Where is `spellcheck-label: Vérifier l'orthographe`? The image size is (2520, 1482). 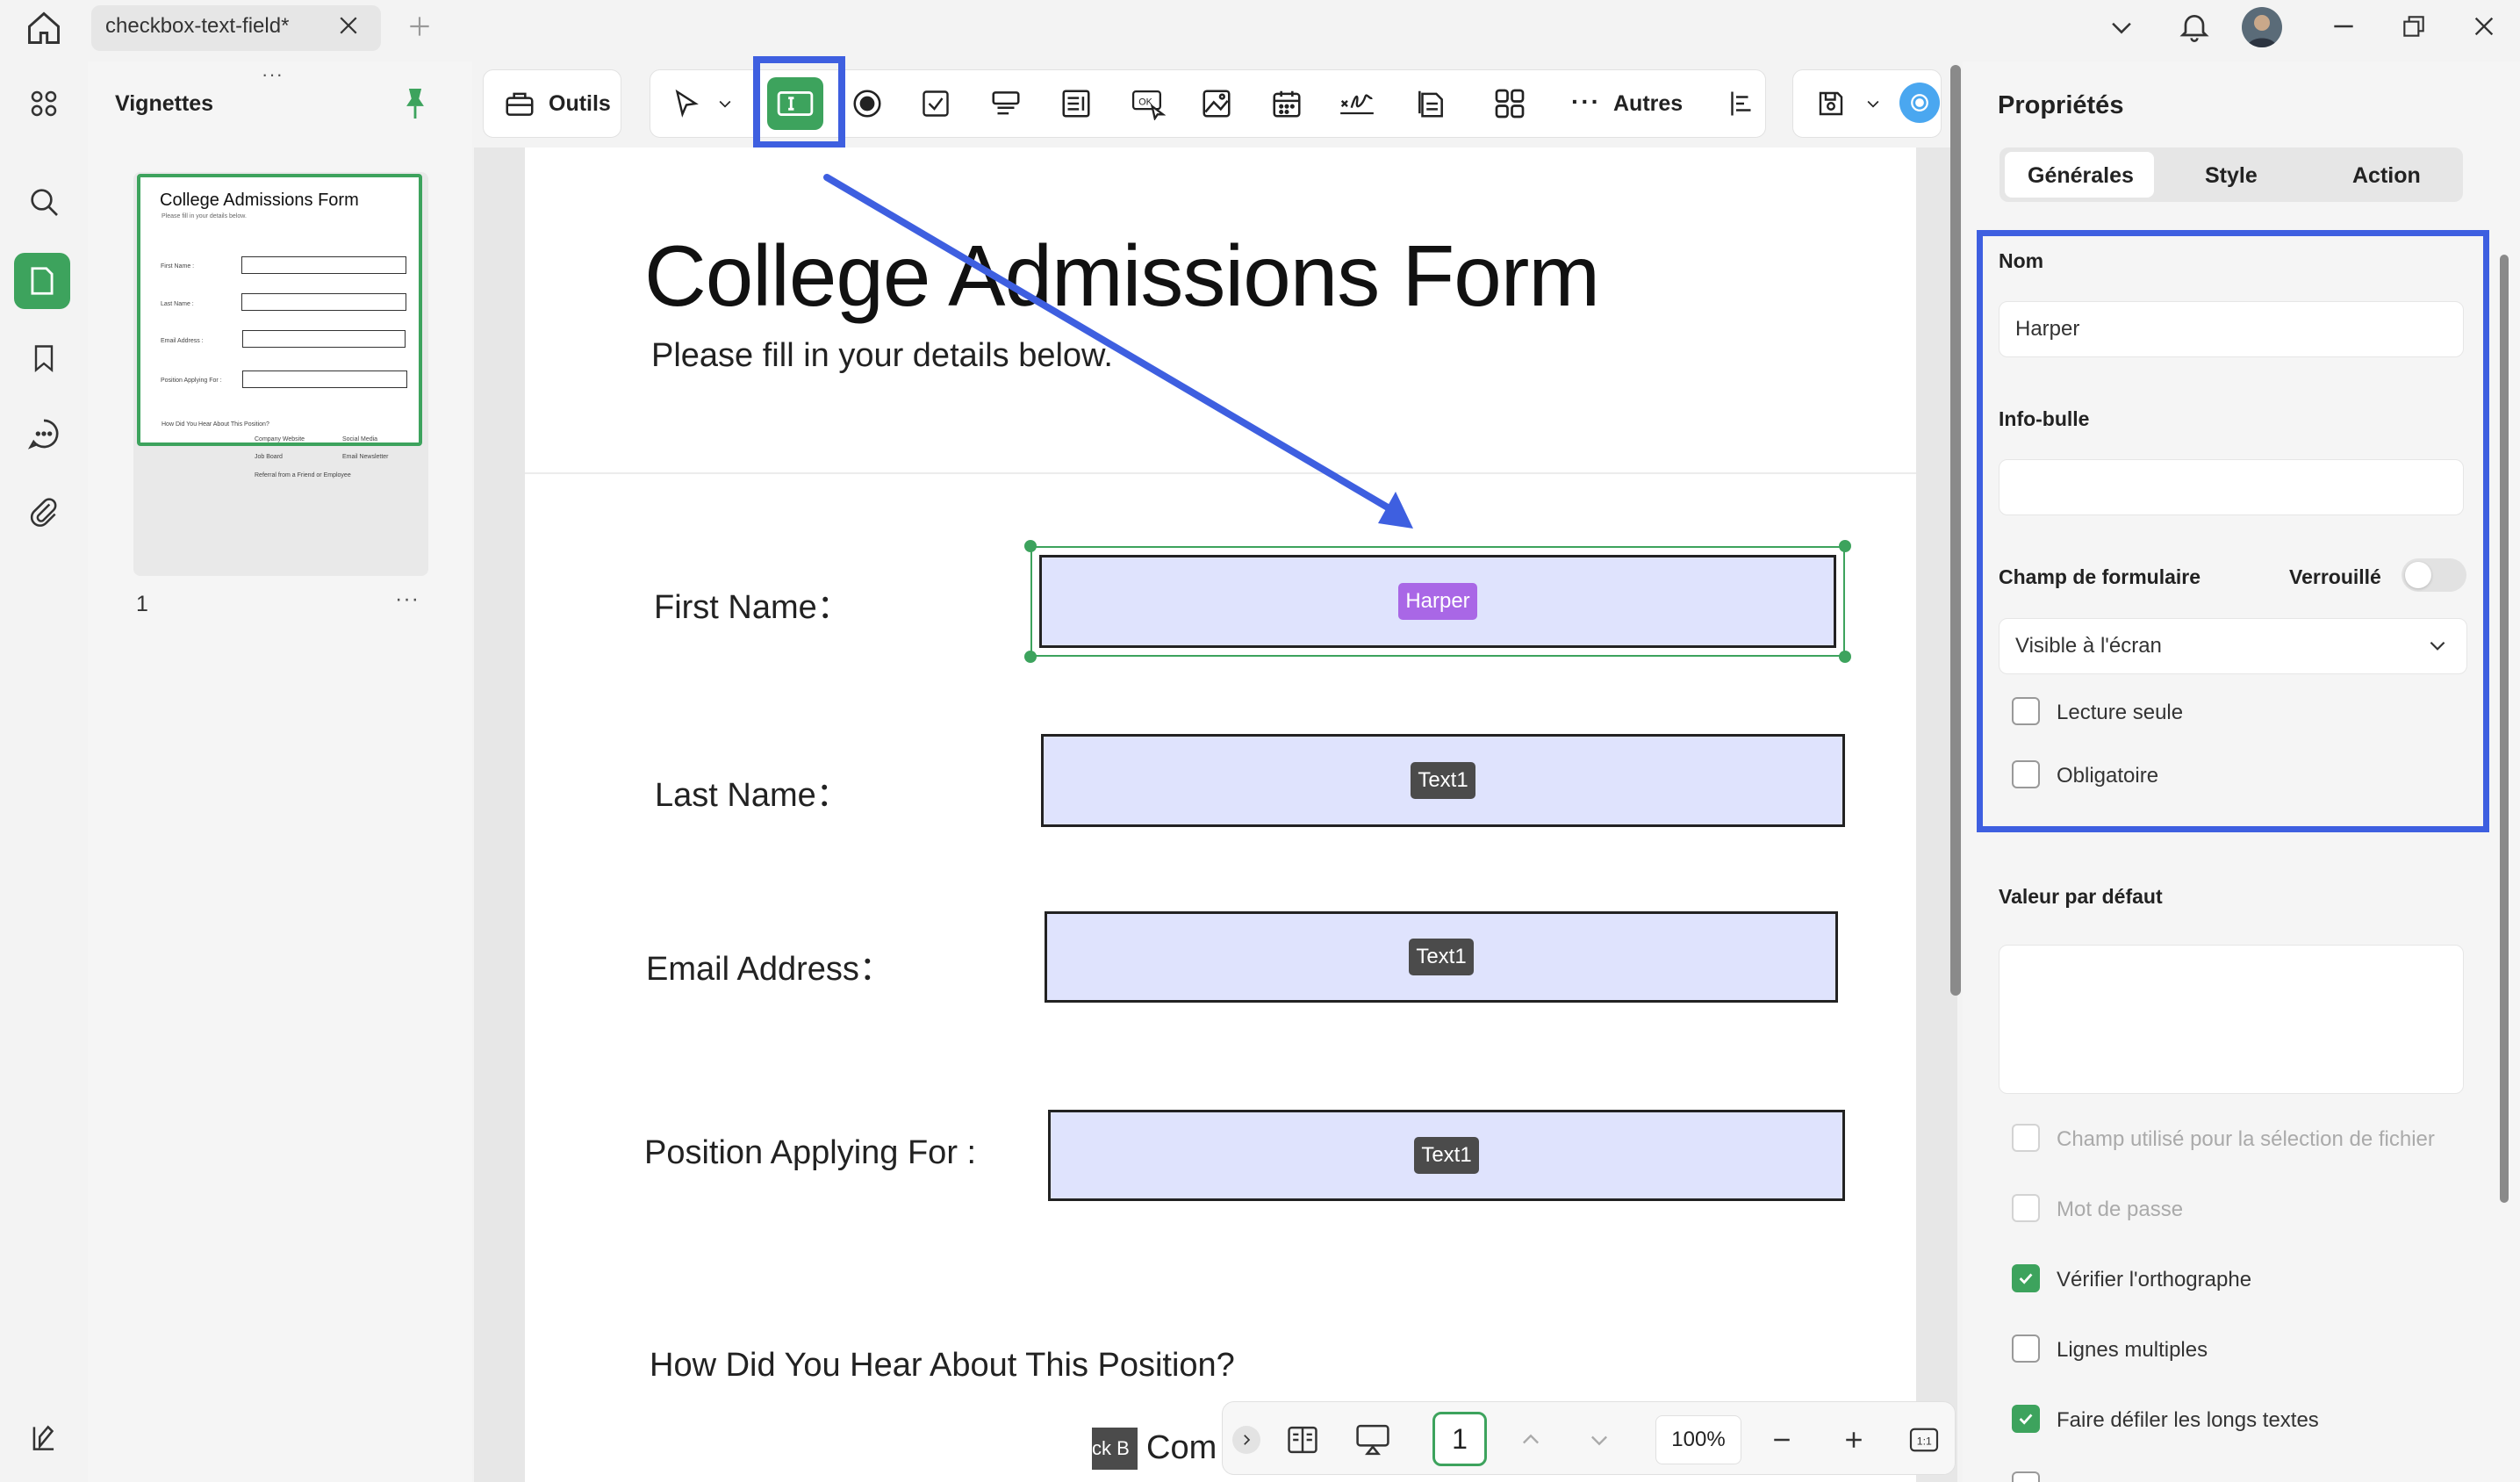 spellcheck-label: Vérifier l'orthographe is located at coordinates (2154, 1279).